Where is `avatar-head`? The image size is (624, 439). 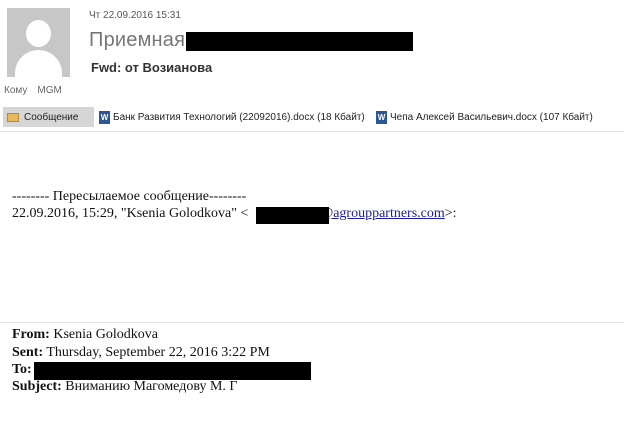
avatar-head is located at coordinates (38, 33).